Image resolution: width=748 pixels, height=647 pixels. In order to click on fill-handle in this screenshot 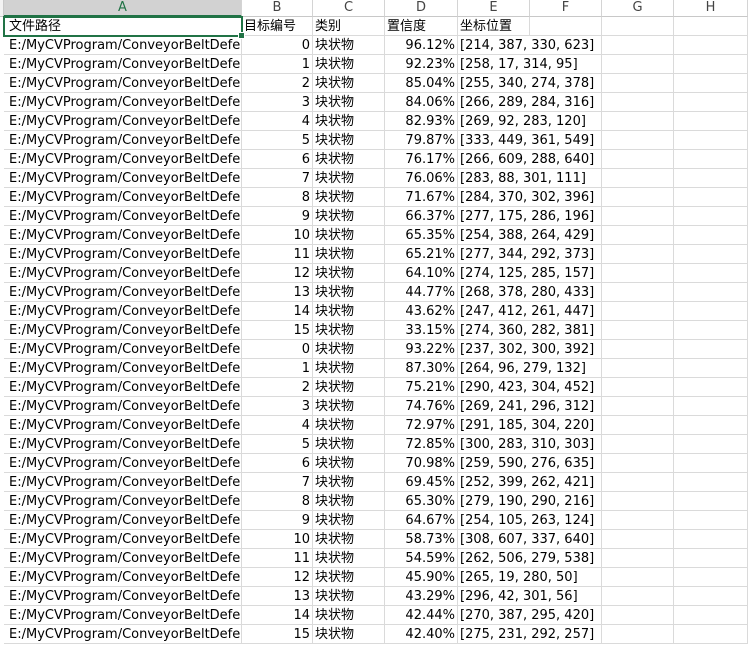, I will do `click(241, 35)`.